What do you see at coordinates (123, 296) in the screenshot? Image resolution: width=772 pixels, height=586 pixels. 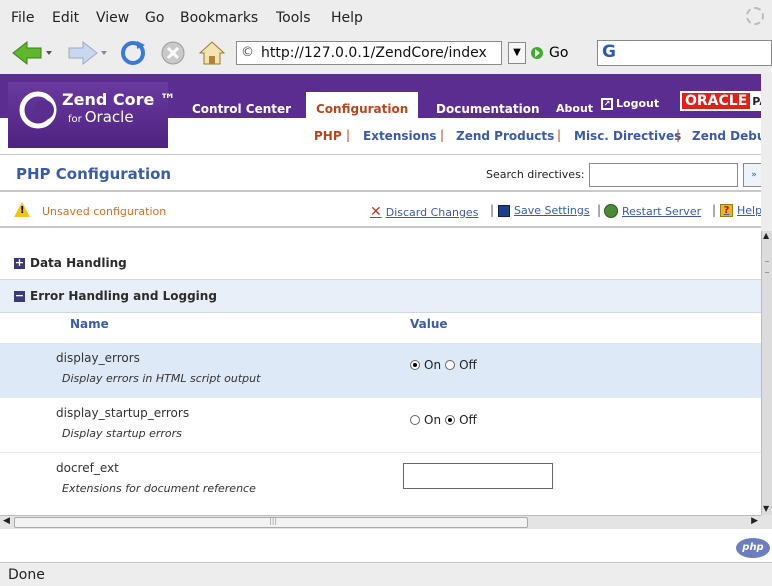 I see `section-label: Error Handling and Logging` at bounding box center [123, 296].